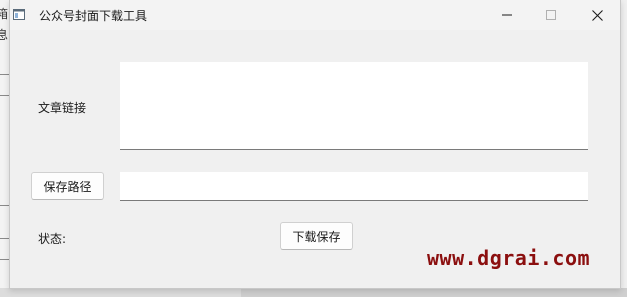 This screenshot has width=627, height=297. I want to click on maximize-button, so click(551, 15).